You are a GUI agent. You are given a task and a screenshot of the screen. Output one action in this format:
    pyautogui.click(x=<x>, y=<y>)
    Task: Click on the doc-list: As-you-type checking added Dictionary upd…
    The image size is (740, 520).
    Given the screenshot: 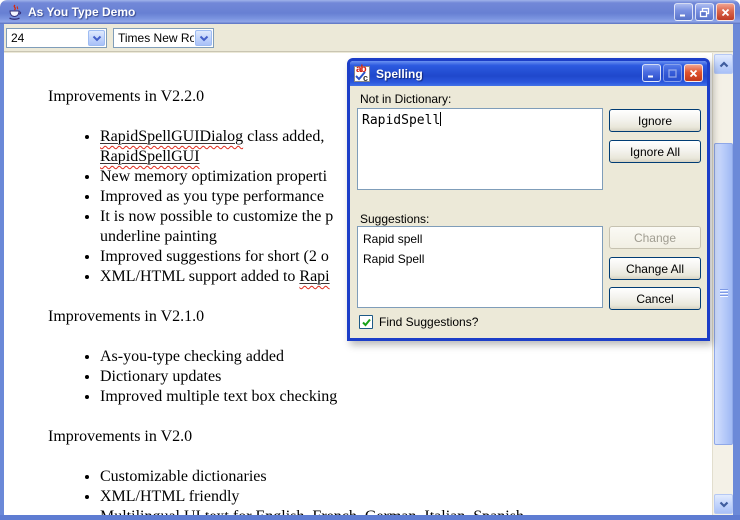 What is the action you would take?
    pyautogui.click(x=375, y=377)
    